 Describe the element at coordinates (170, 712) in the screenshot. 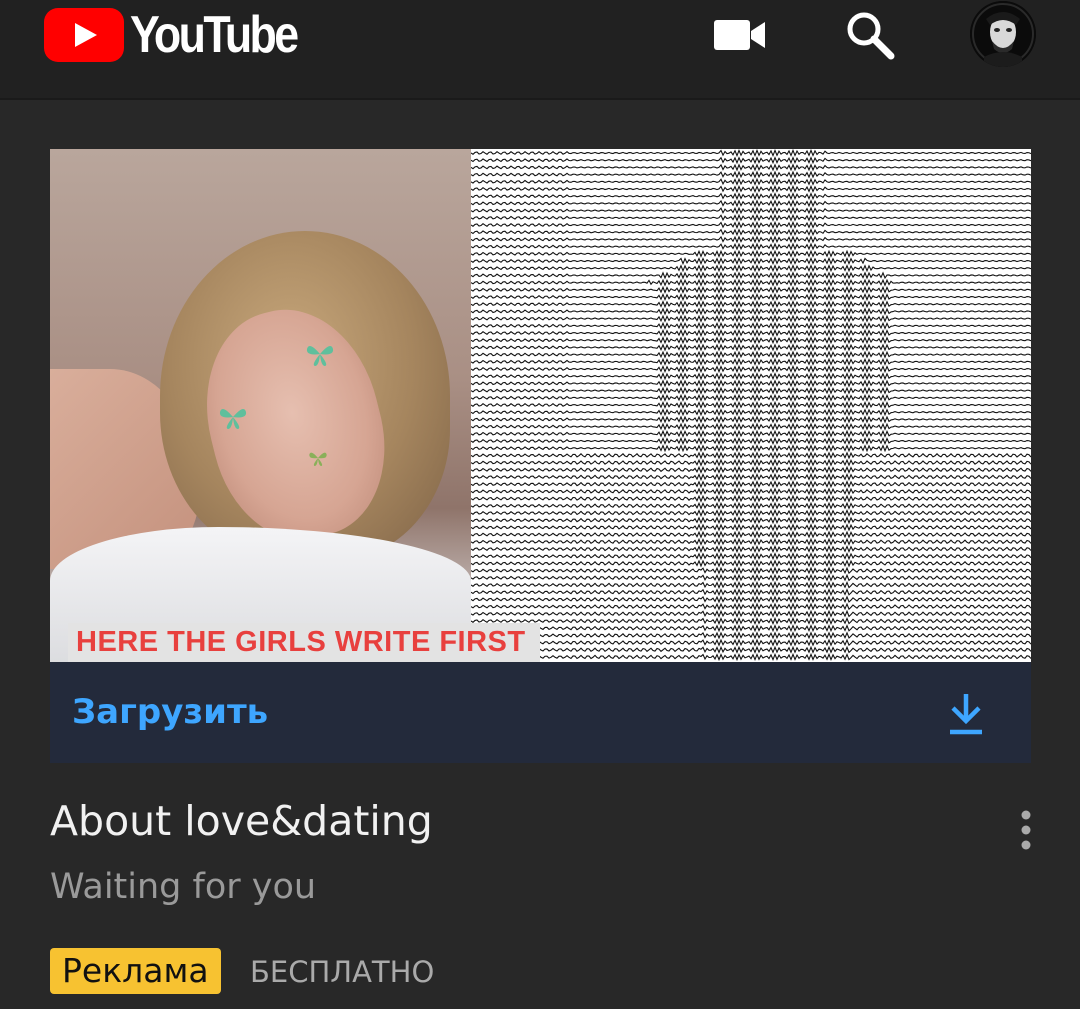

I see `download-label: Загрузить` at that location.